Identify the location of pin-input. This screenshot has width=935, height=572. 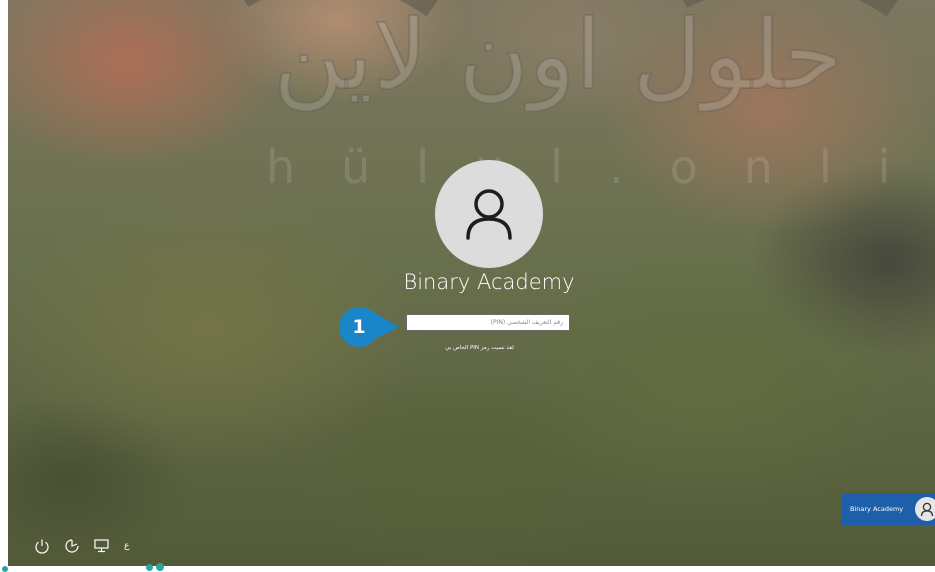
(488, 322).